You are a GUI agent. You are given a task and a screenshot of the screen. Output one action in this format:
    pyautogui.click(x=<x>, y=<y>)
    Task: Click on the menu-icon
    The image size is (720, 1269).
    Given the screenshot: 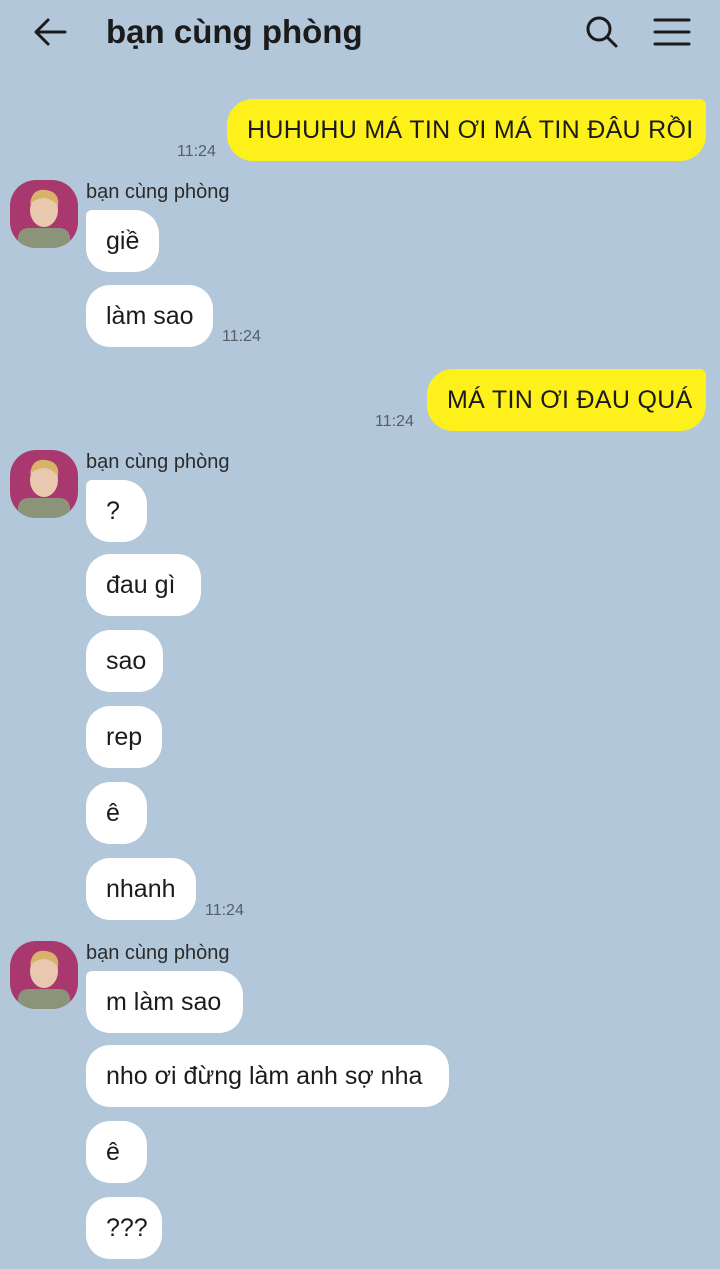 What is the action you would take?
    pyautogui.click(x=672, y=32)
    